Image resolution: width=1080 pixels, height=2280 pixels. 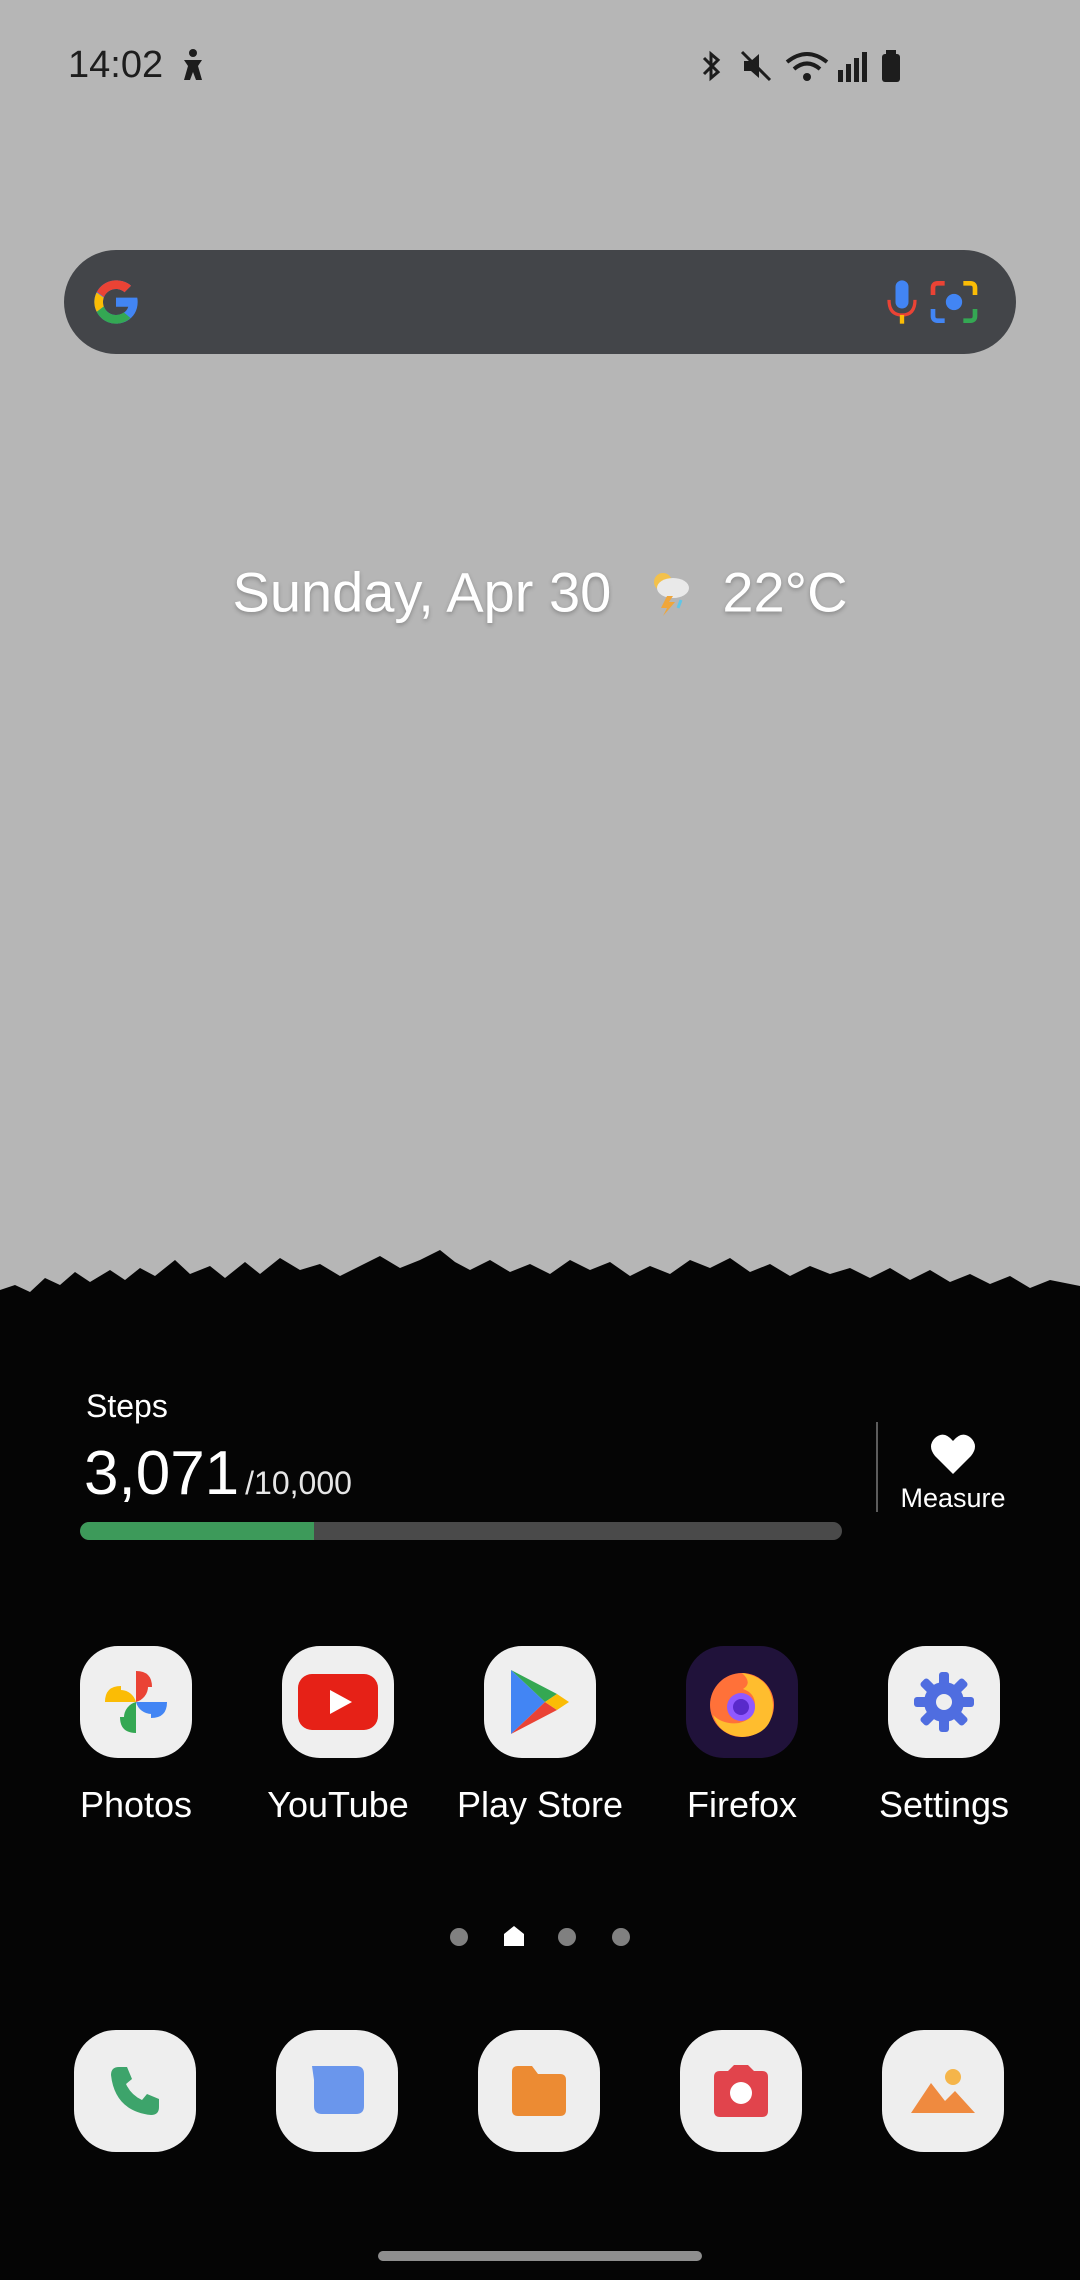 I want to click on microphone-icon, so click(x=902, y=302).